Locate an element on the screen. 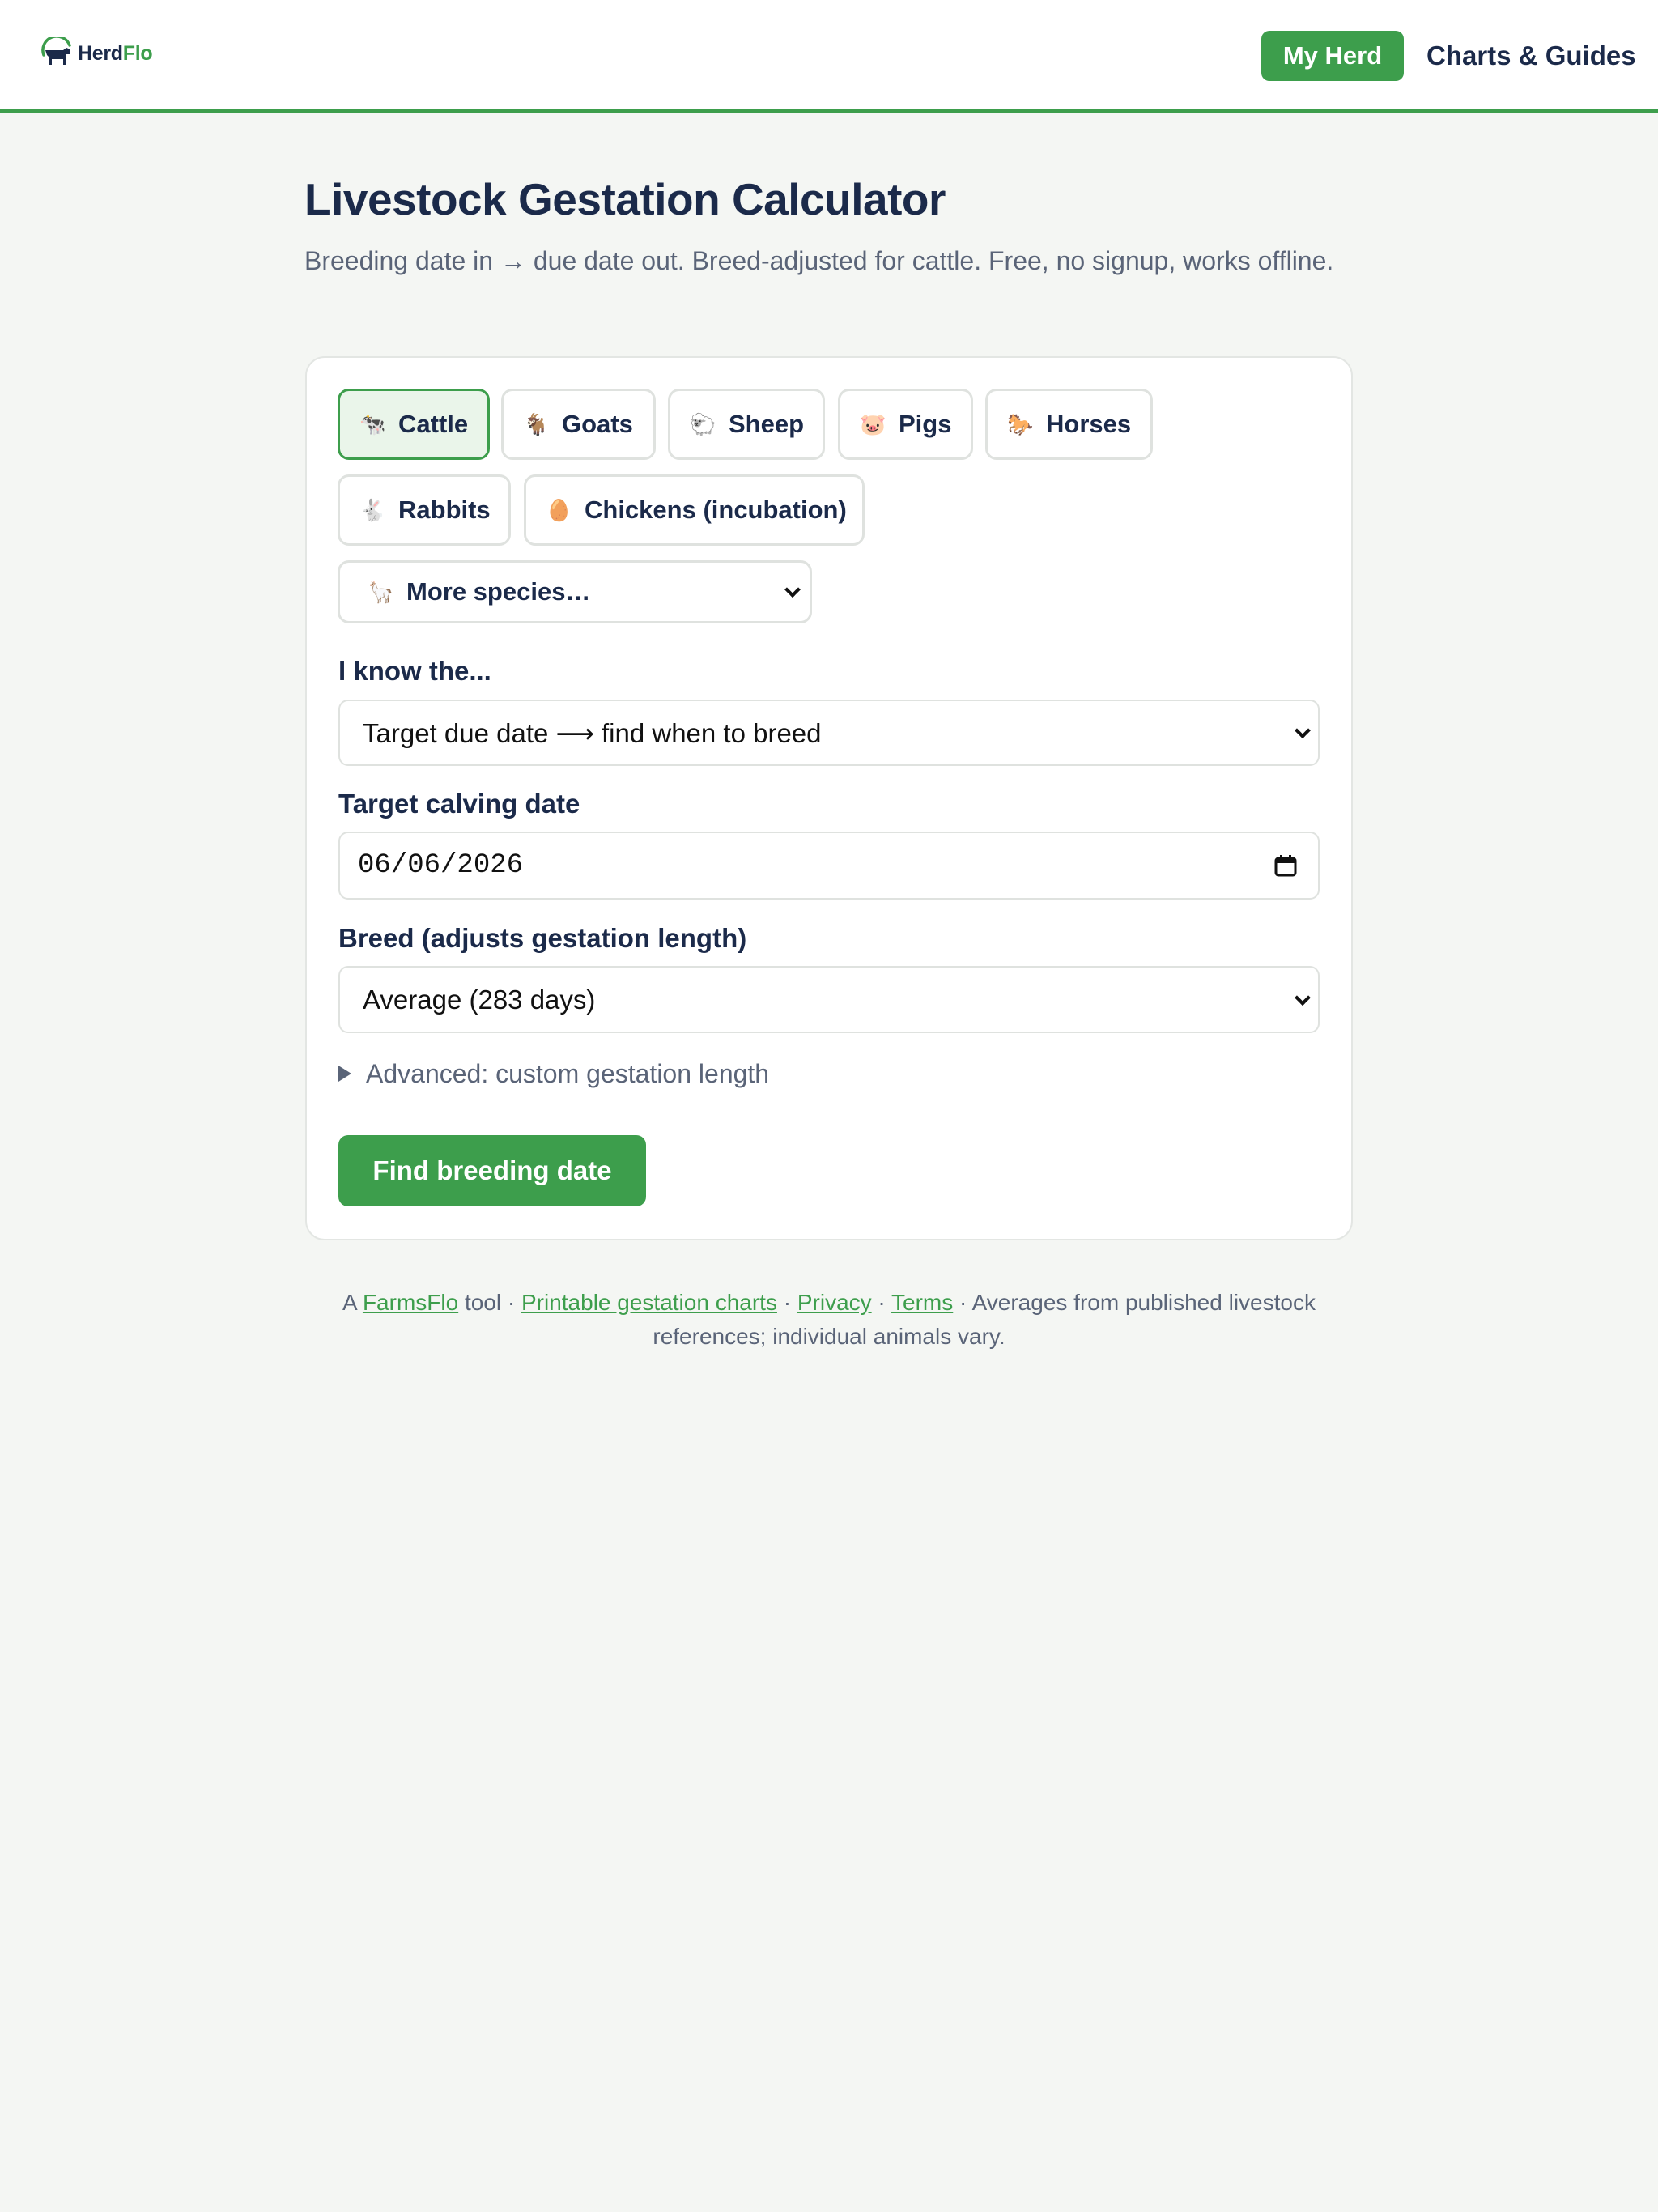 The width and height of the screenshot is (1658, 2212). herdflo-logo: HerdFlo is located at coordinates (96, 54).